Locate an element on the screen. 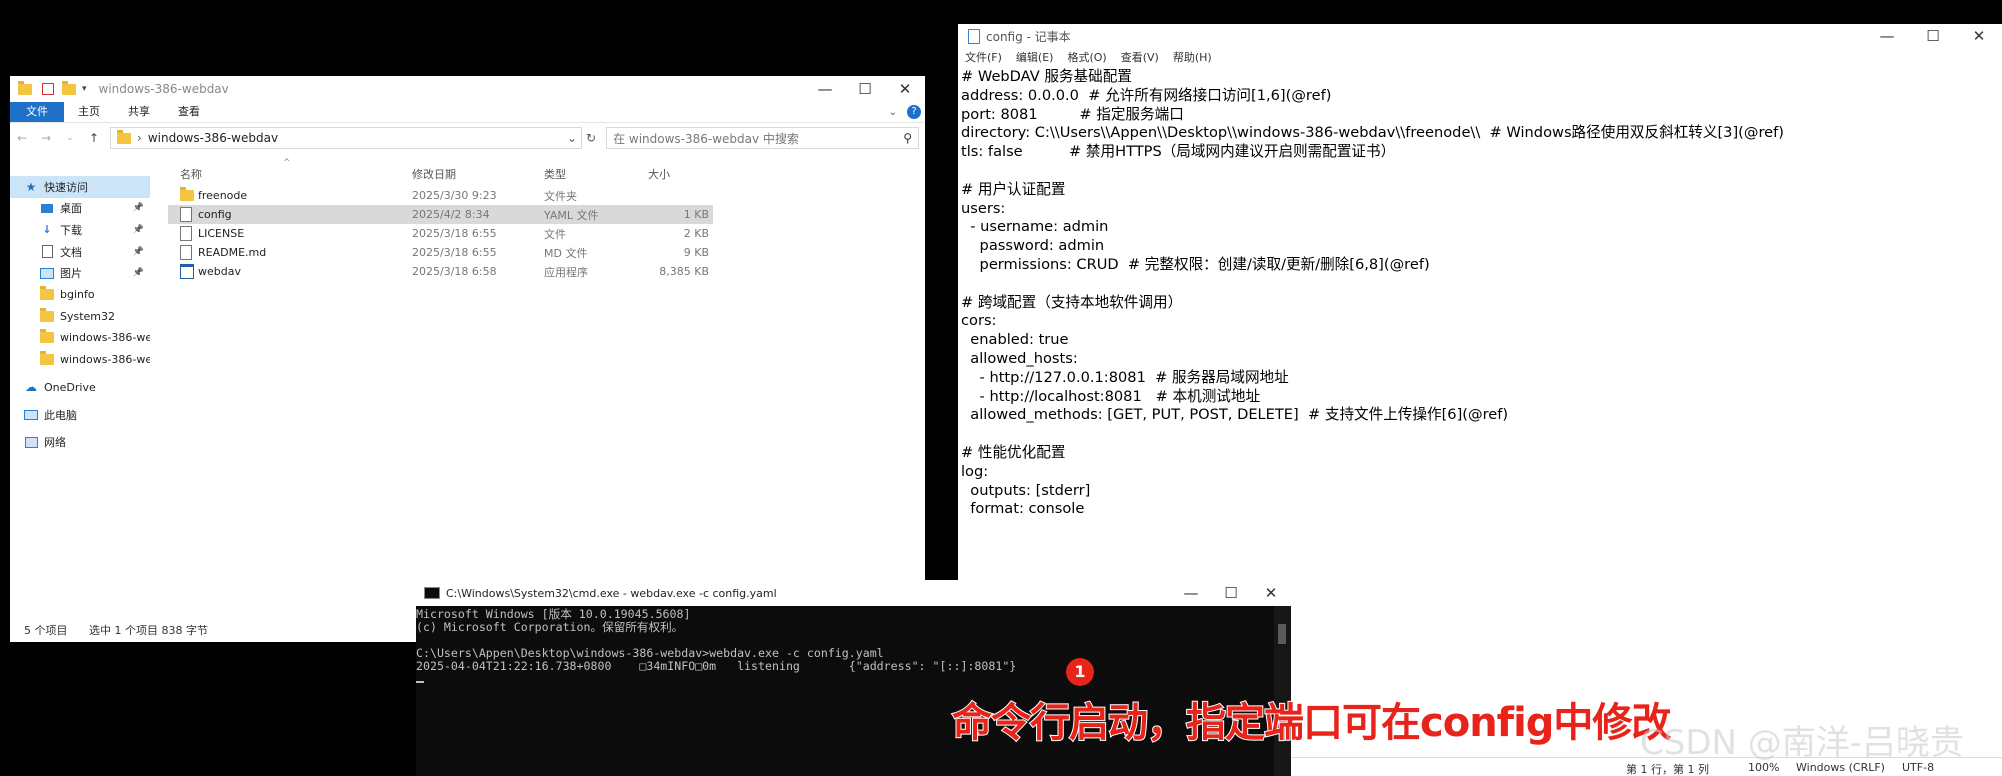  file-name: README.md is located at coordinates (232, 252).